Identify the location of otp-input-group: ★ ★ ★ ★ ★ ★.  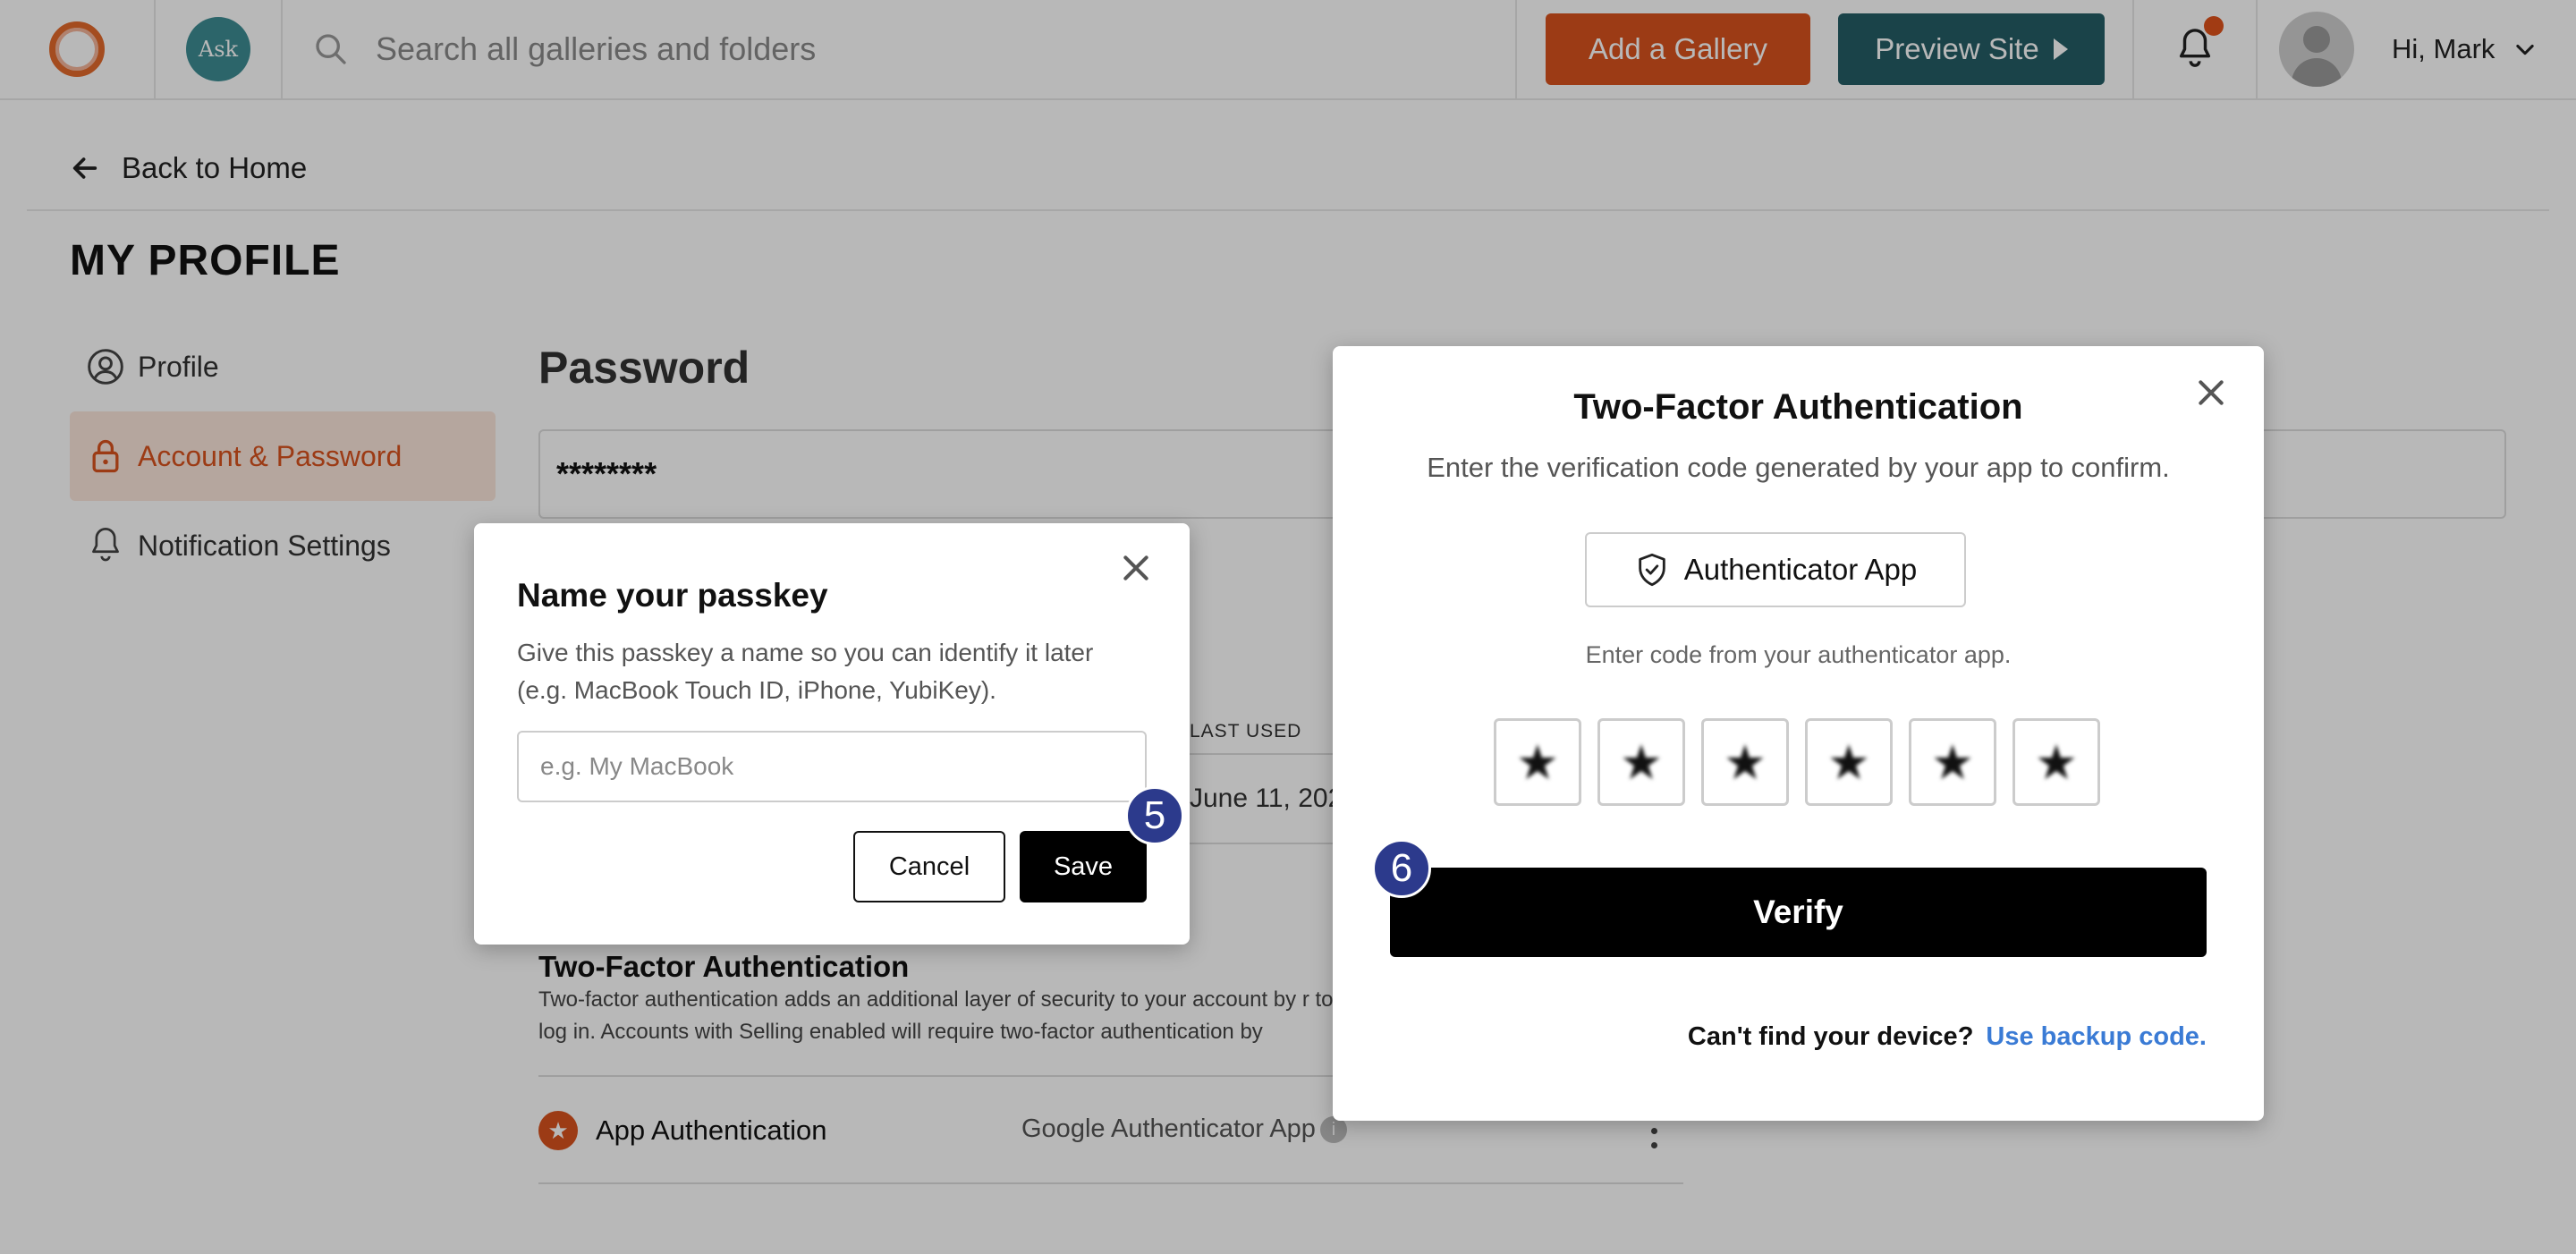
(1797, 762).